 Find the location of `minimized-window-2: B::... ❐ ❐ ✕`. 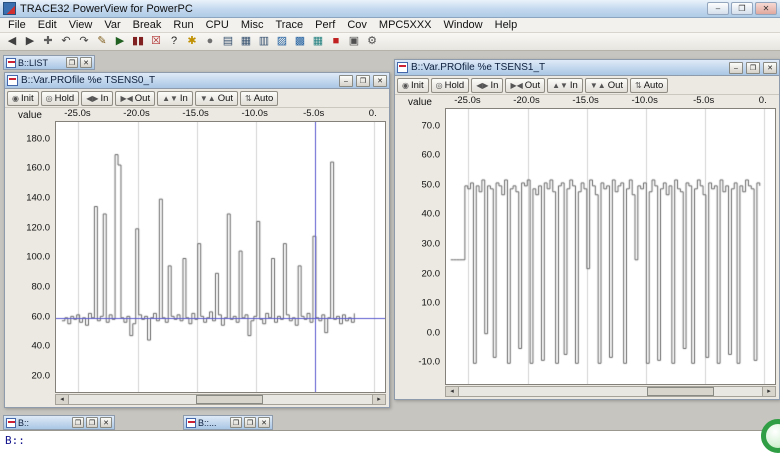

minimized-window-2: B::... ❐ ❐ ✕ is located at coordinates (228, 422).